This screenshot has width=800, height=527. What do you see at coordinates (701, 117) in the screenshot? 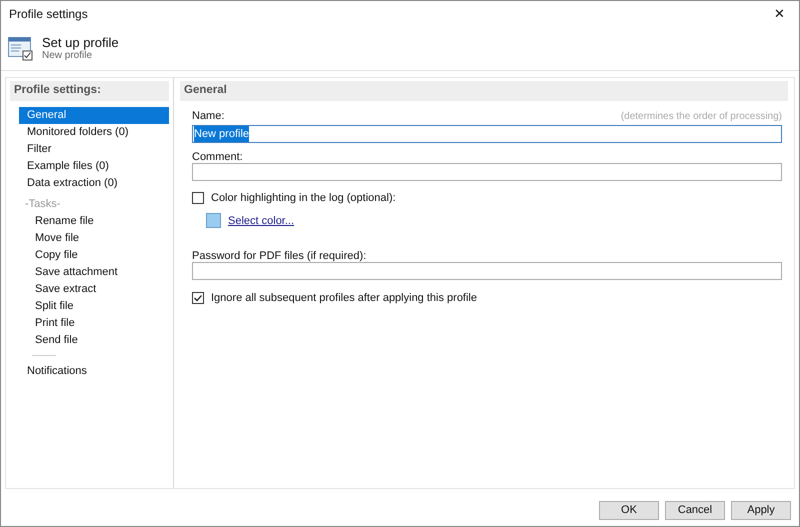
I see `field-hint: (determines the order of processing)` at bounding box center [701, 117].